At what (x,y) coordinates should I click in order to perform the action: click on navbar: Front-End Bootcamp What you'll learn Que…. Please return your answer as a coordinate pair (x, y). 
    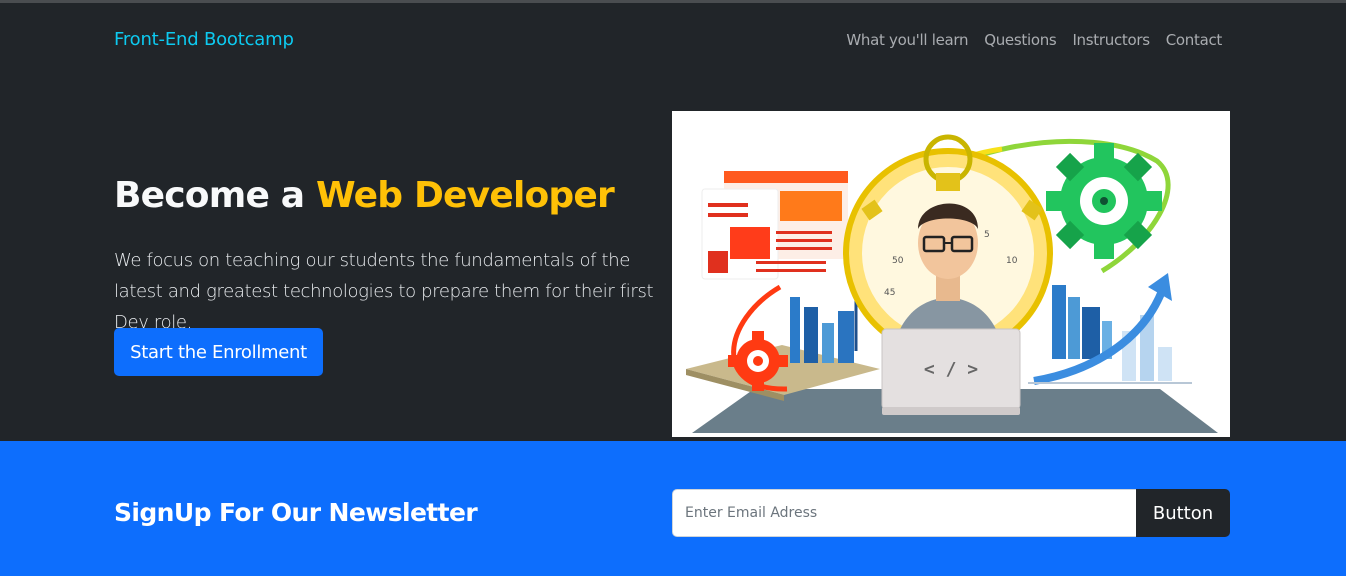
    Looking at the image, I should click on (673, 40).